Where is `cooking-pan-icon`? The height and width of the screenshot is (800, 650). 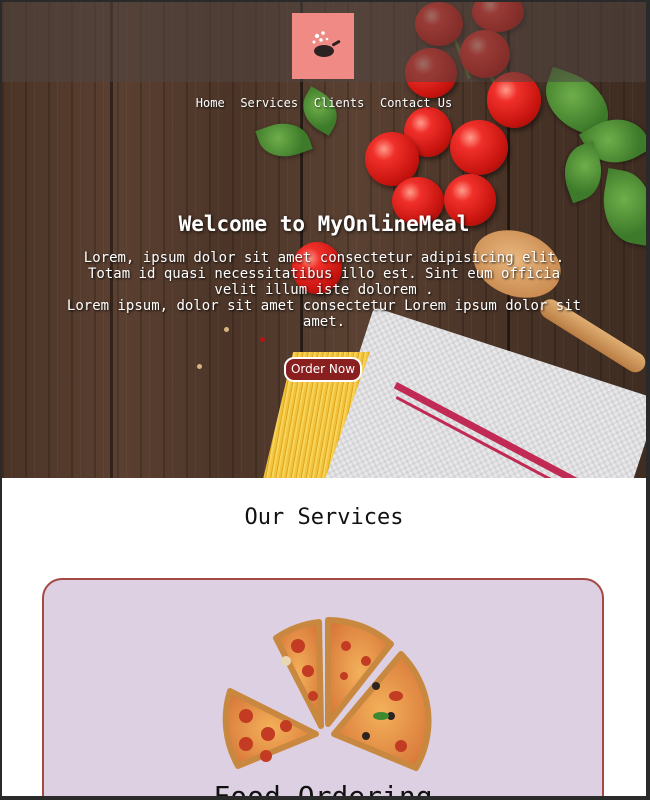
cooking-pan-icon is located at coordinates (326, 44).